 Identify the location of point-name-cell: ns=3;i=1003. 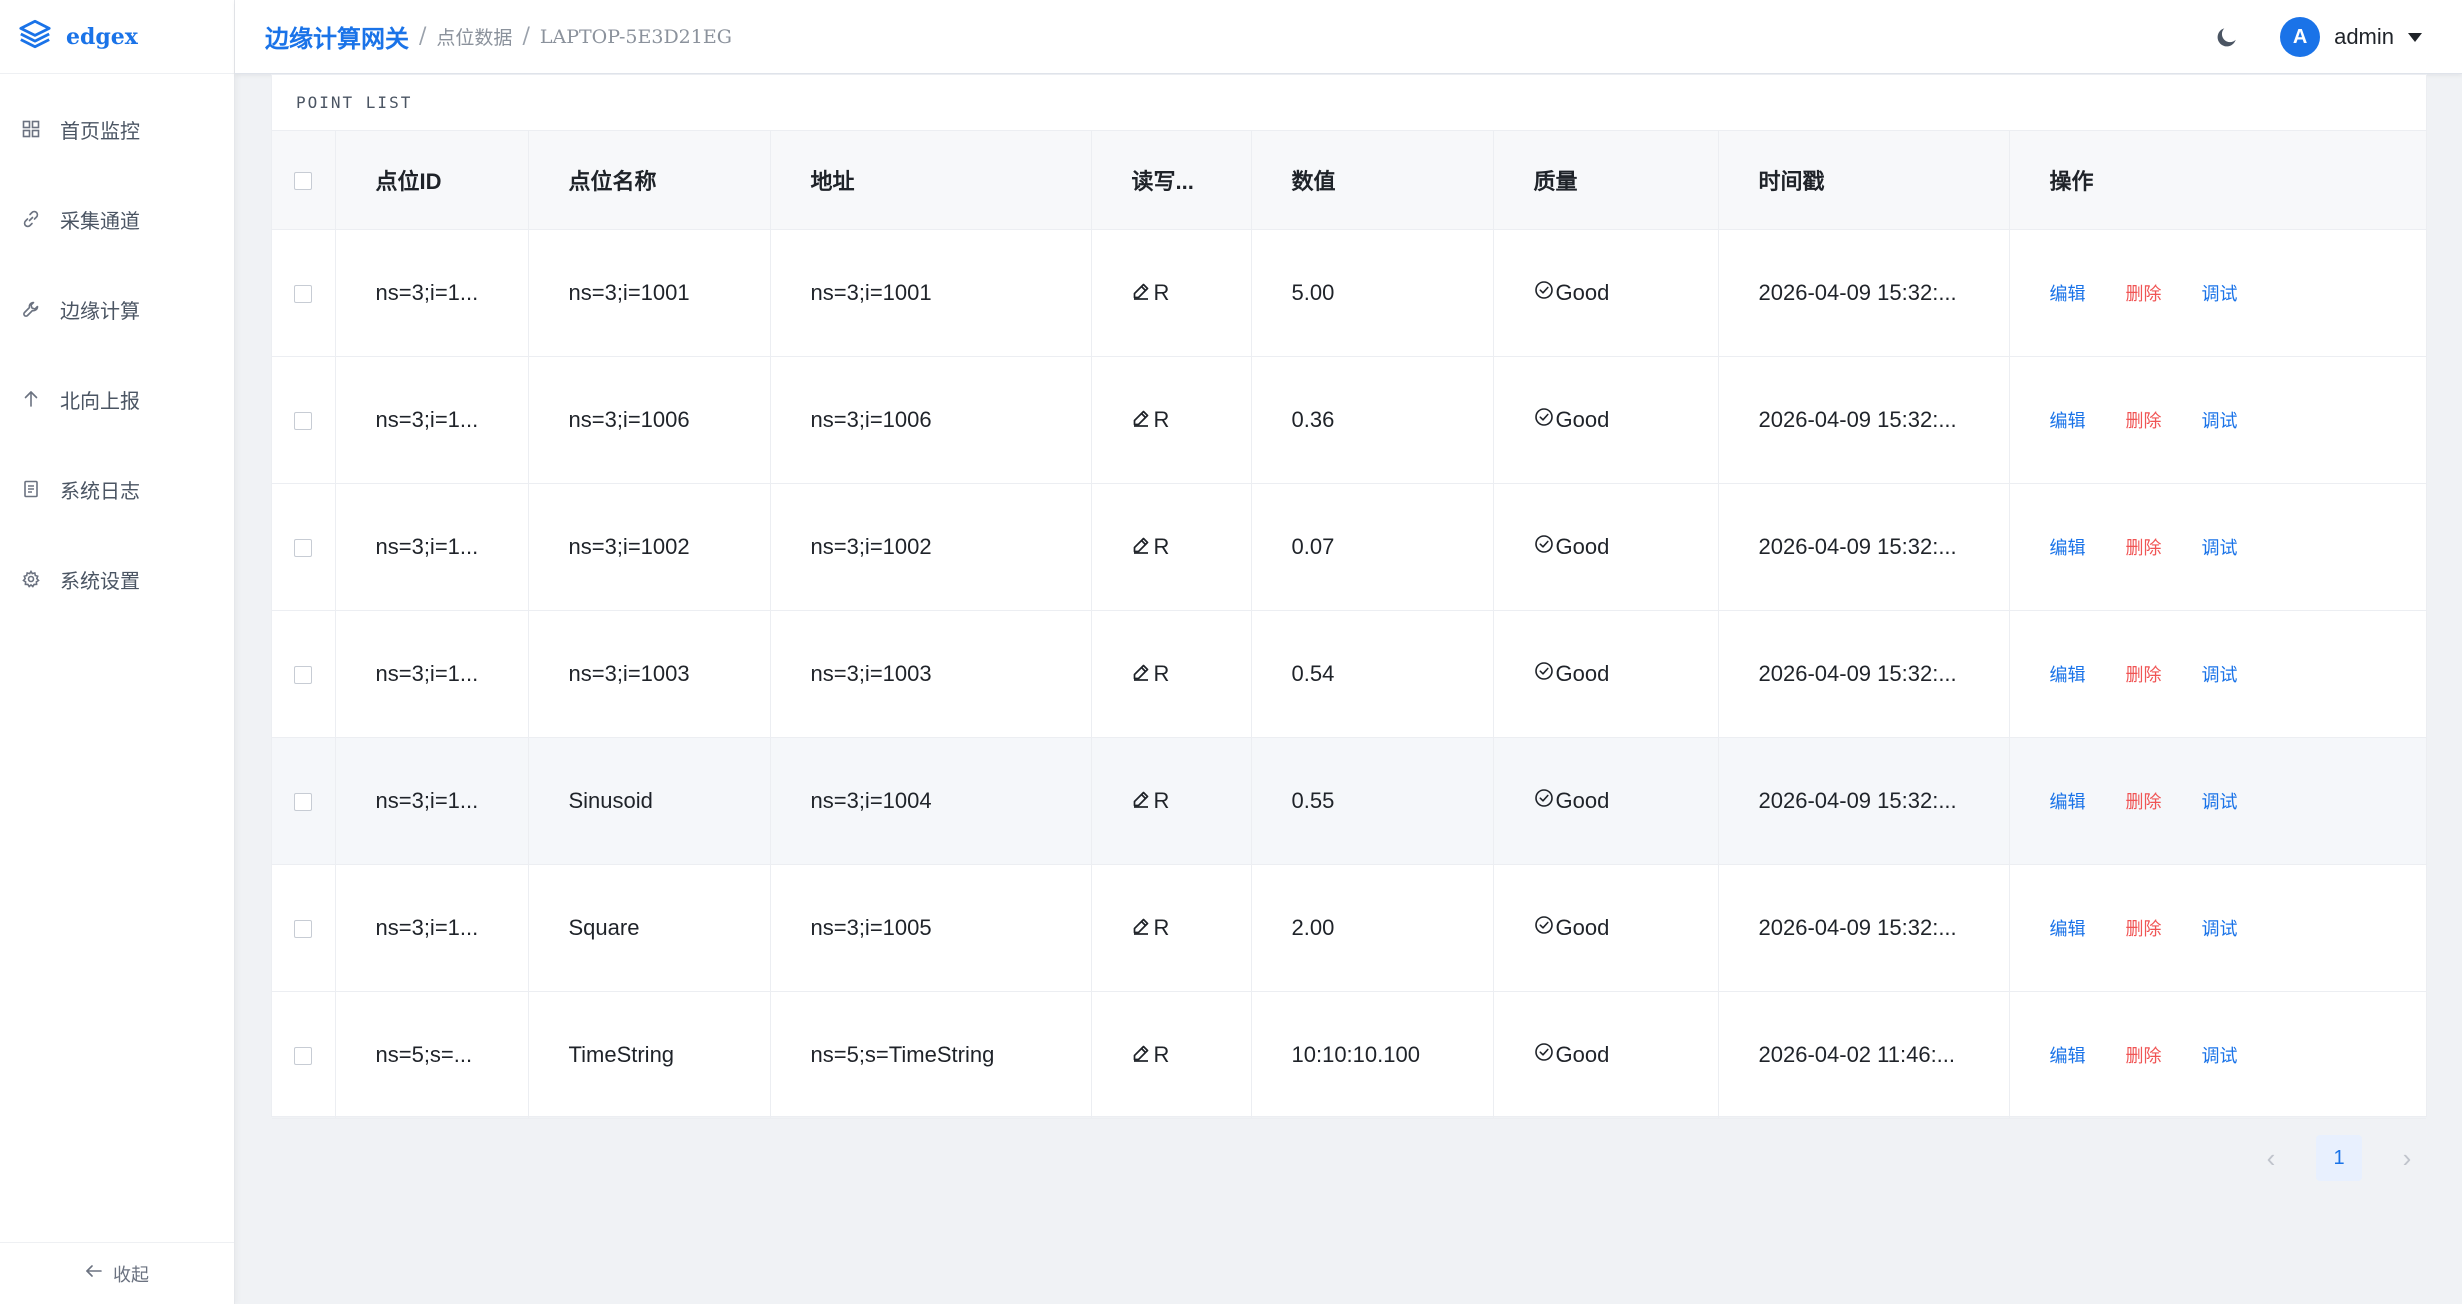
(649, 674).